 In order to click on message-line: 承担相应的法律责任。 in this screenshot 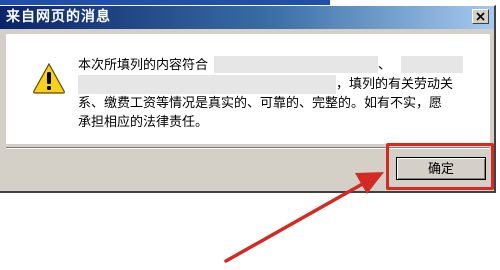, I will do `click(143, 122)`.